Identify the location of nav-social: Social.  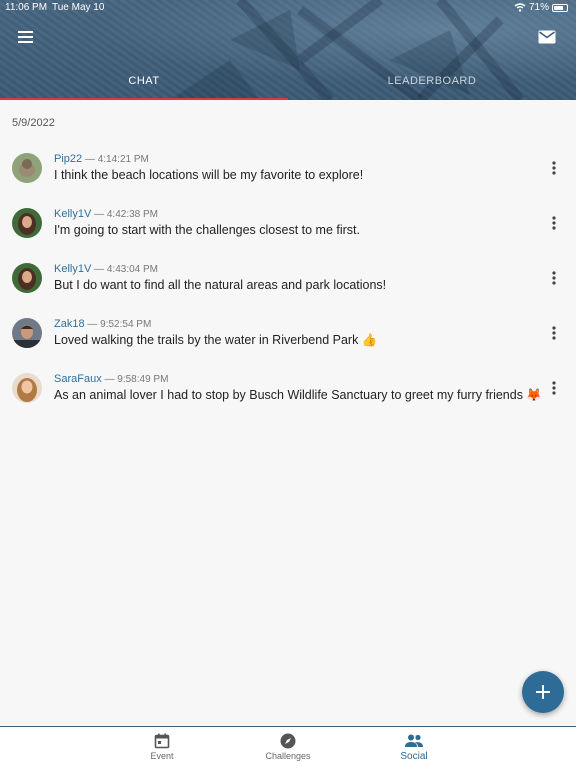
(414, 747).